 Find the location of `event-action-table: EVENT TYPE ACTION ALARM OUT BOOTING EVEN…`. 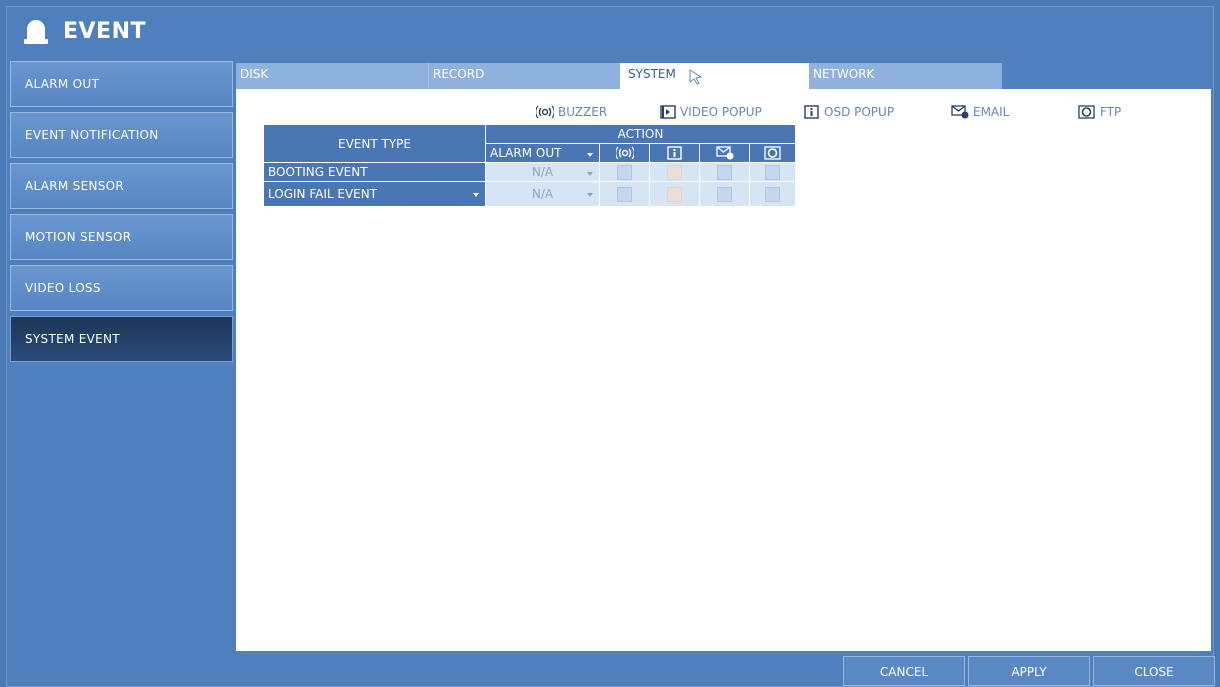

event-action-table: EVENT TYPE ACTION ALARM OUT BOOTING EVEN… is located at coordinates (529, 165).